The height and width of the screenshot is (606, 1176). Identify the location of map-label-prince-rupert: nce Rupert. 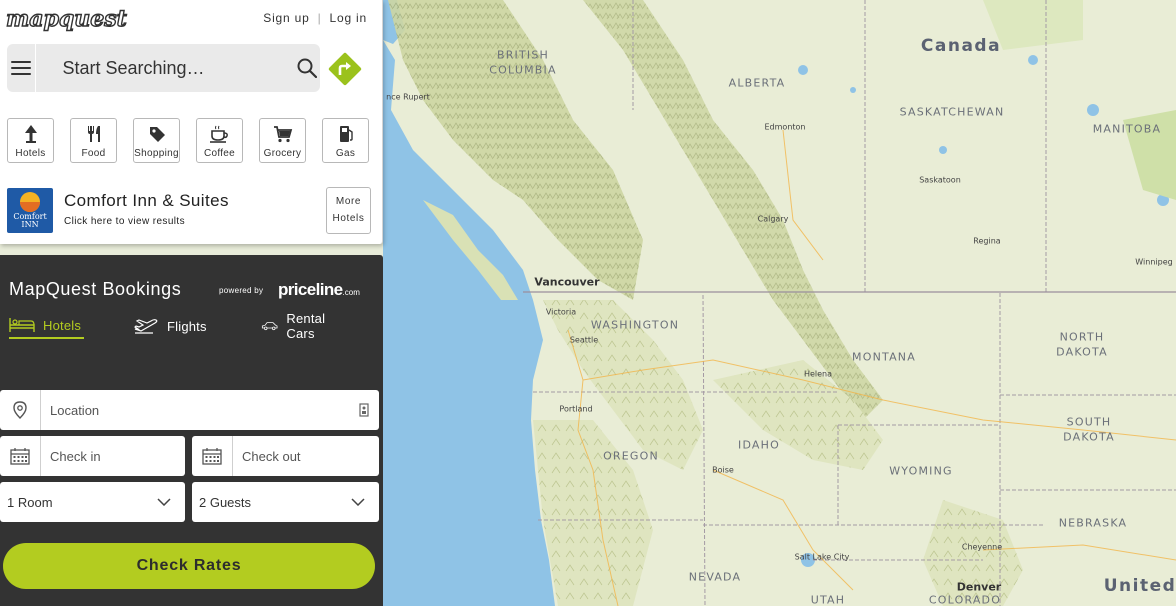
(408, 97).